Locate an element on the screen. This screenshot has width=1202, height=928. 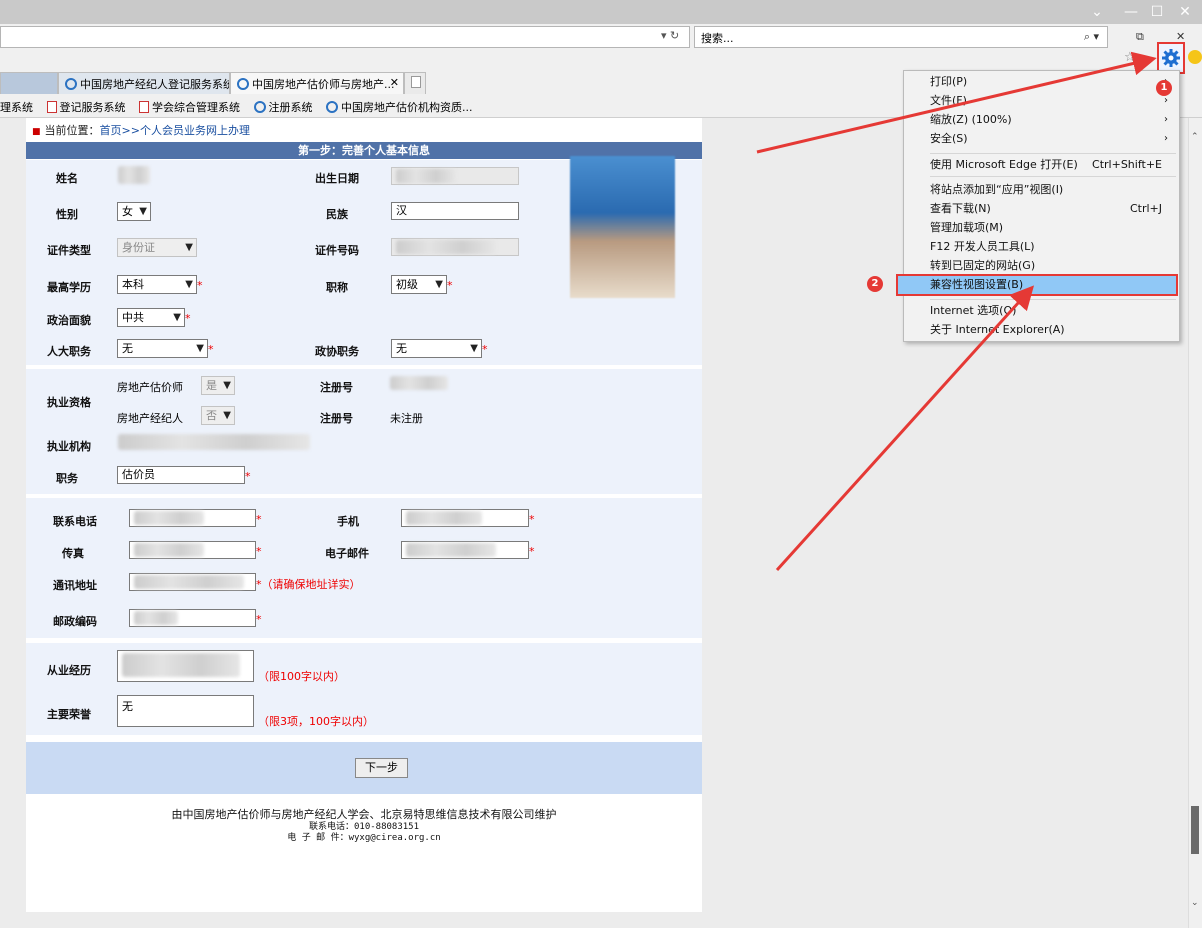
step-badge-1: 1 is located at coordinates (1164, 88).